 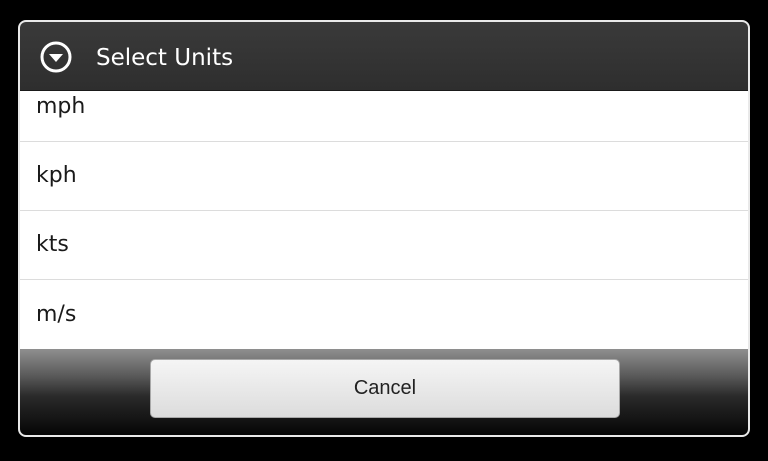 What do you see at coordinates (384, 56) in the screenshot?
I see `dialog-titlebar: Select Units` at bounding box center [384, 56].